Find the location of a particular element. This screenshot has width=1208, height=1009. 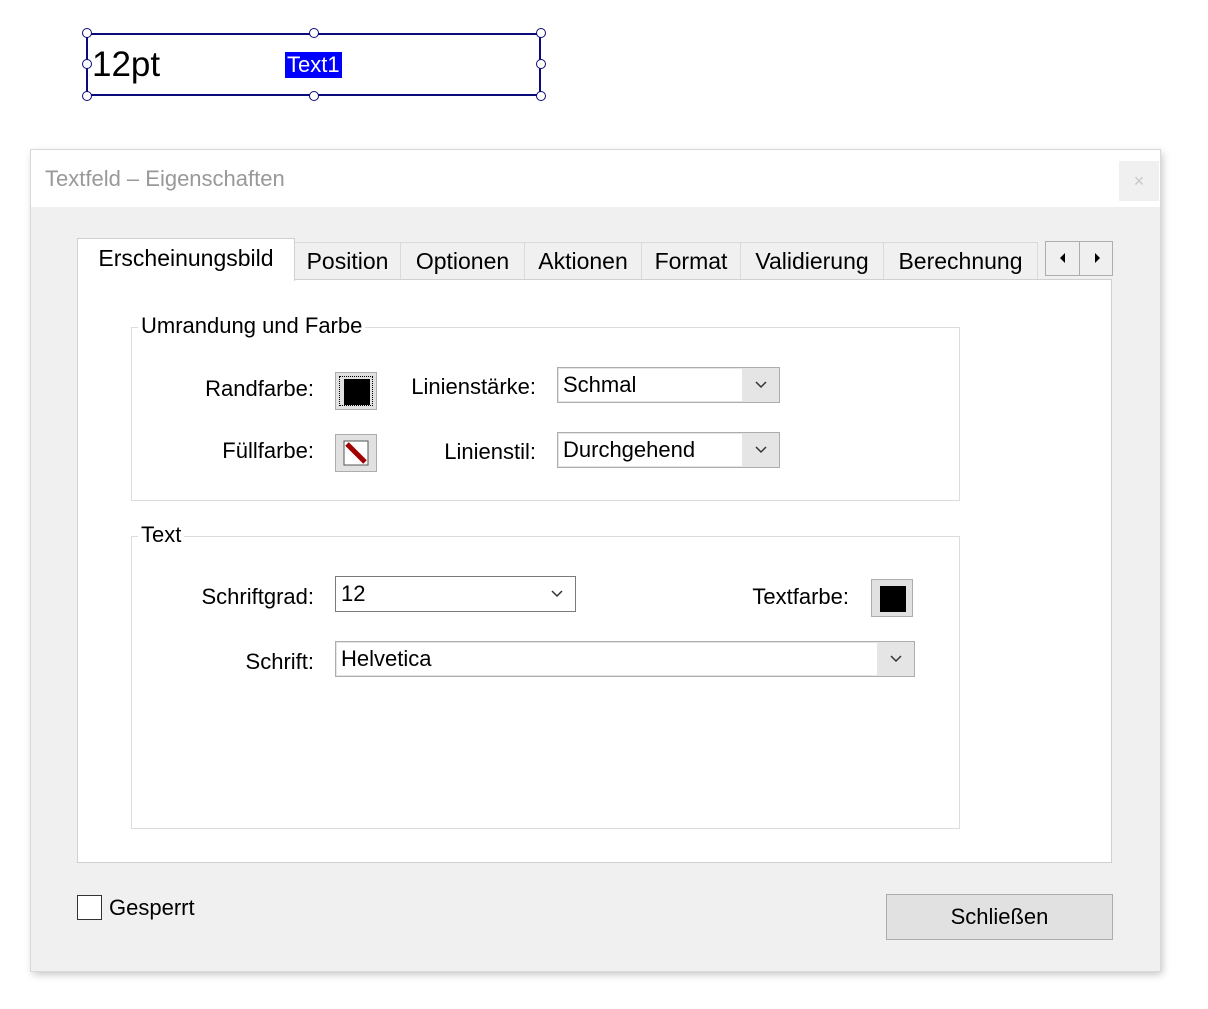

border-color-group-title: Umrandung und Farbe is located at coordinates (252, 326).